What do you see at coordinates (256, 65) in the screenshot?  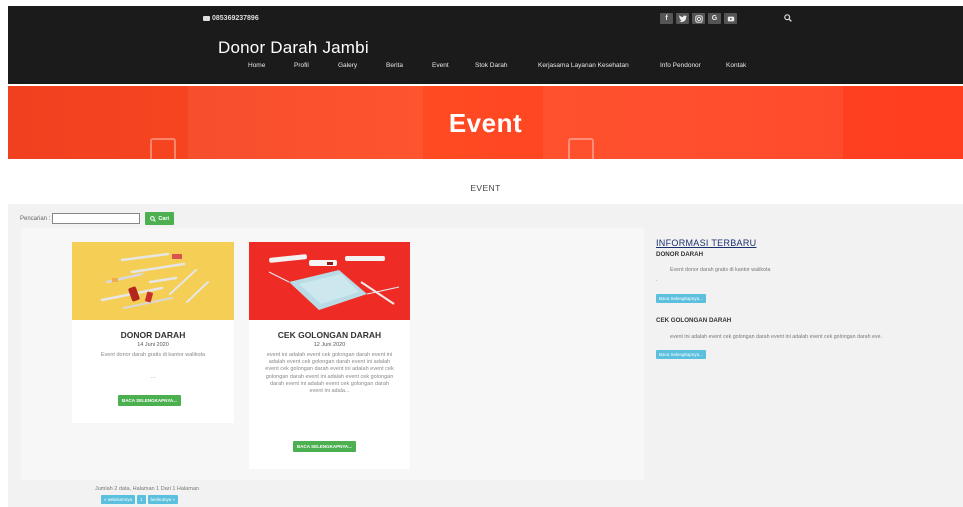 I see `nav-home: Home` at bounding box center [256, 65].